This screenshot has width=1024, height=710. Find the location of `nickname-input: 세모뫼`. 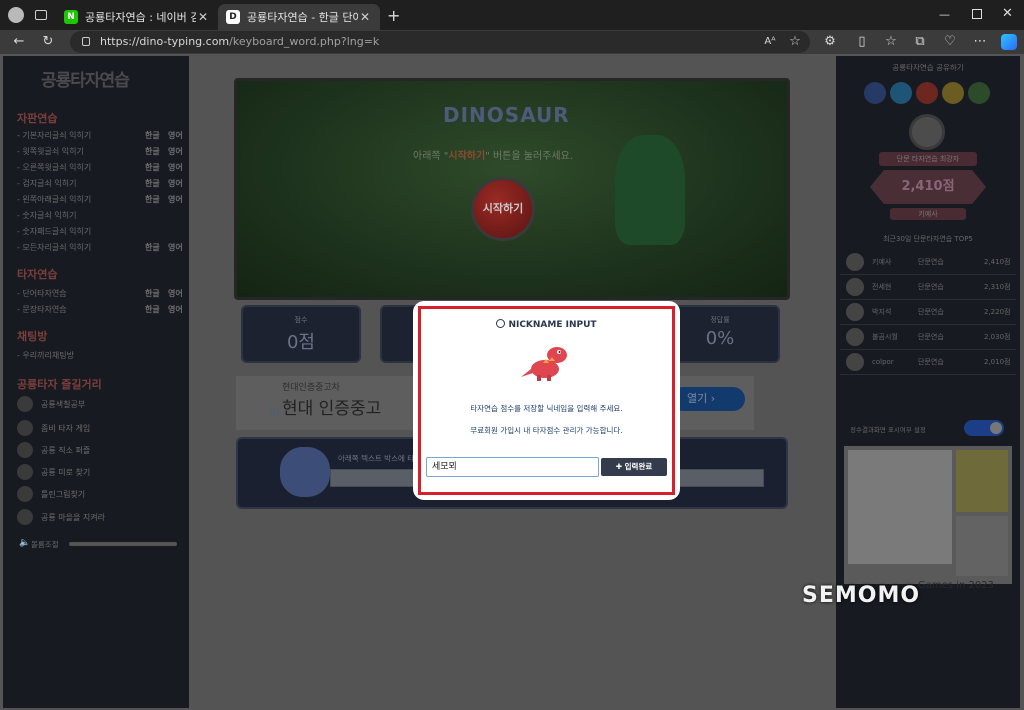

nickname-input: 세모뫼 is located at coordinates (512, 467).